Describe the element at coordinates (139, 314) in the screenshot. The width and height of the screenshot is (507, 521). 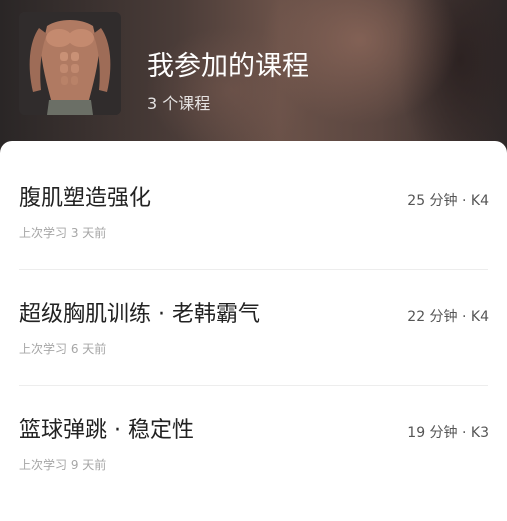
I see `course-name: 超级胸肌训练 · 老韩霸气` at that location.